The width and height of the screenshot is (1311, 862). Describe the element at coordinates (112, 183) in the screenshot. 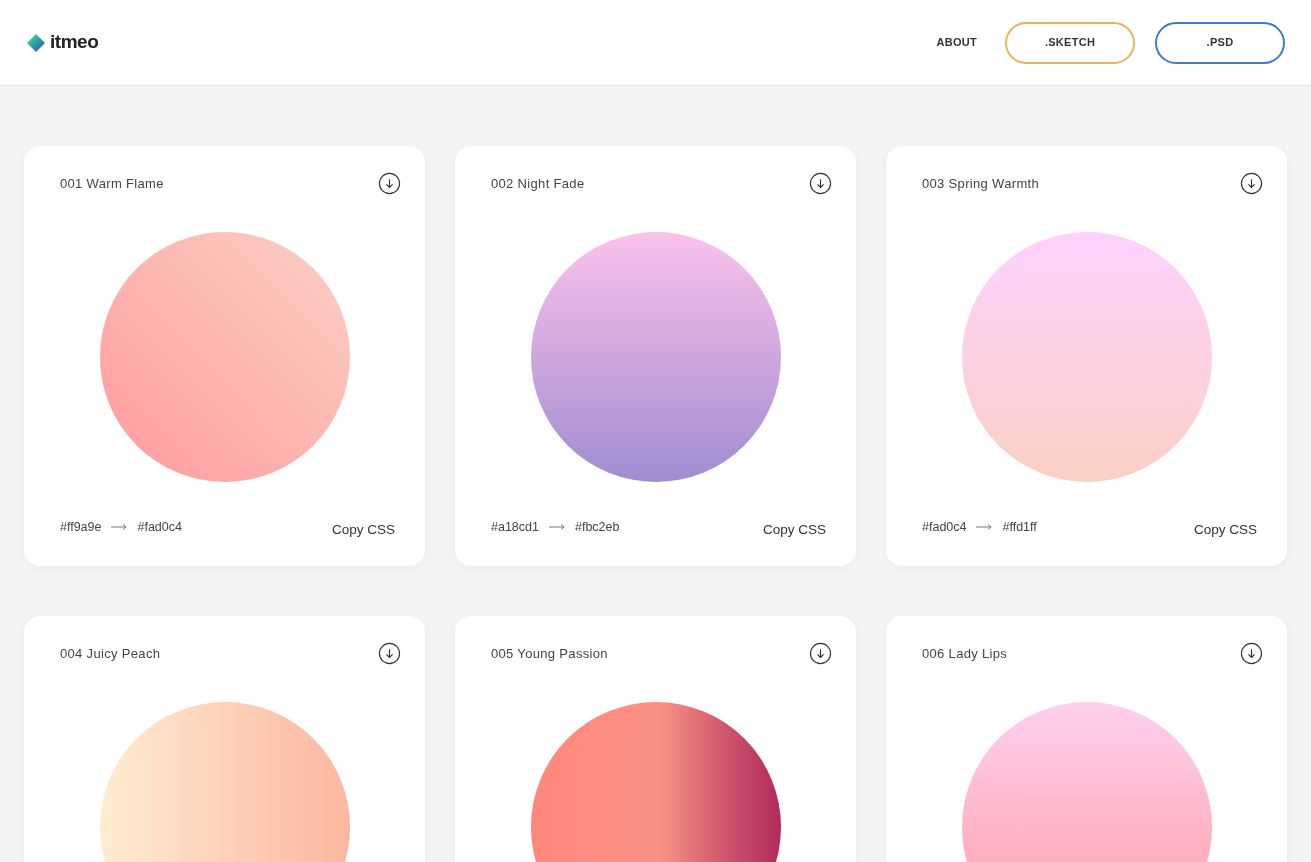

I see `gradient-title: 001 Warm Flame` at that location.